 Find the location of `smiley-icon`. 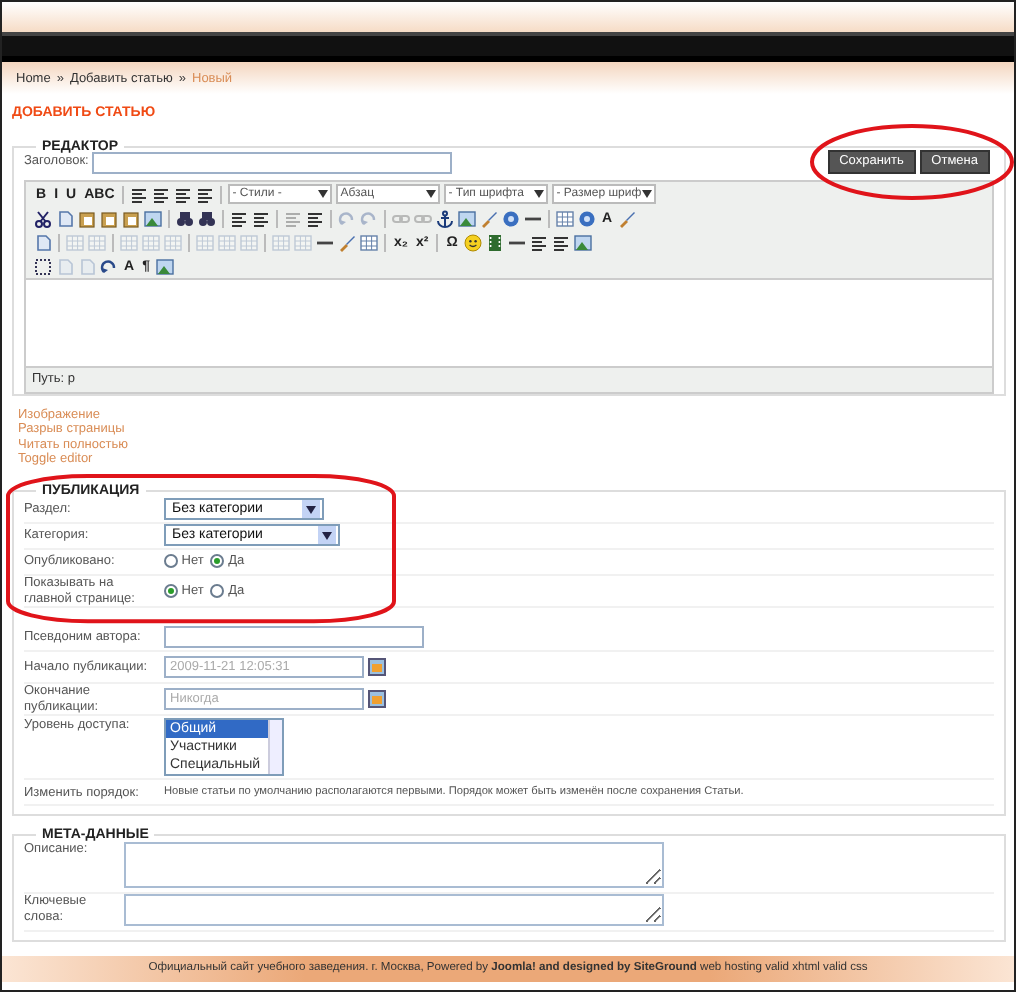

smiley-icon is located at coordinates (472, 242).